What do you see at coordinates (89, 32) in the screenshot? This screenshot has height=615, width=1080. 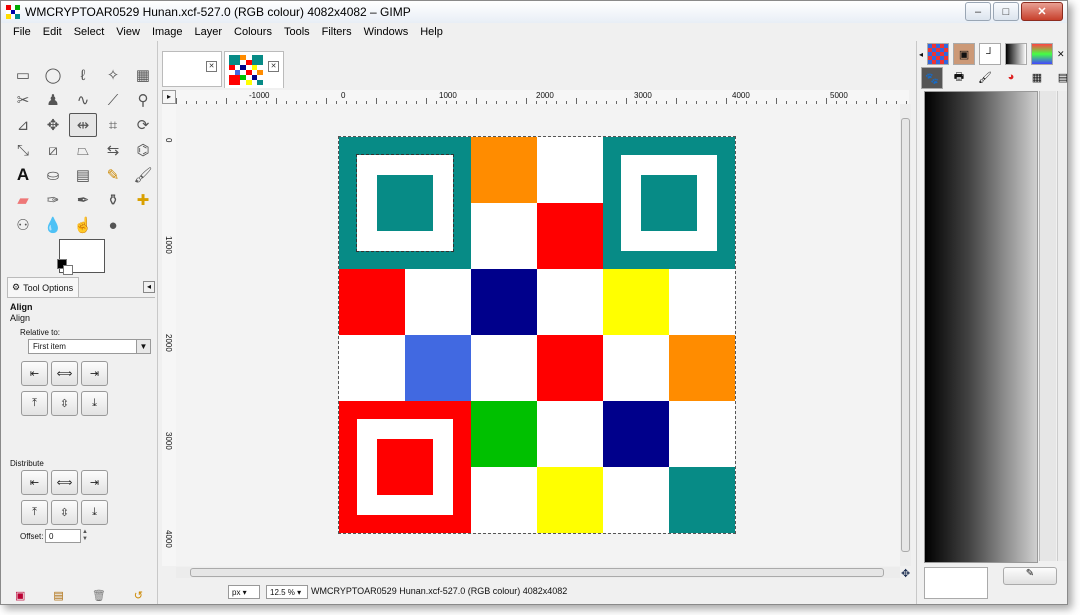 I see `menu-select: Select` at bounding box center [89, 32].